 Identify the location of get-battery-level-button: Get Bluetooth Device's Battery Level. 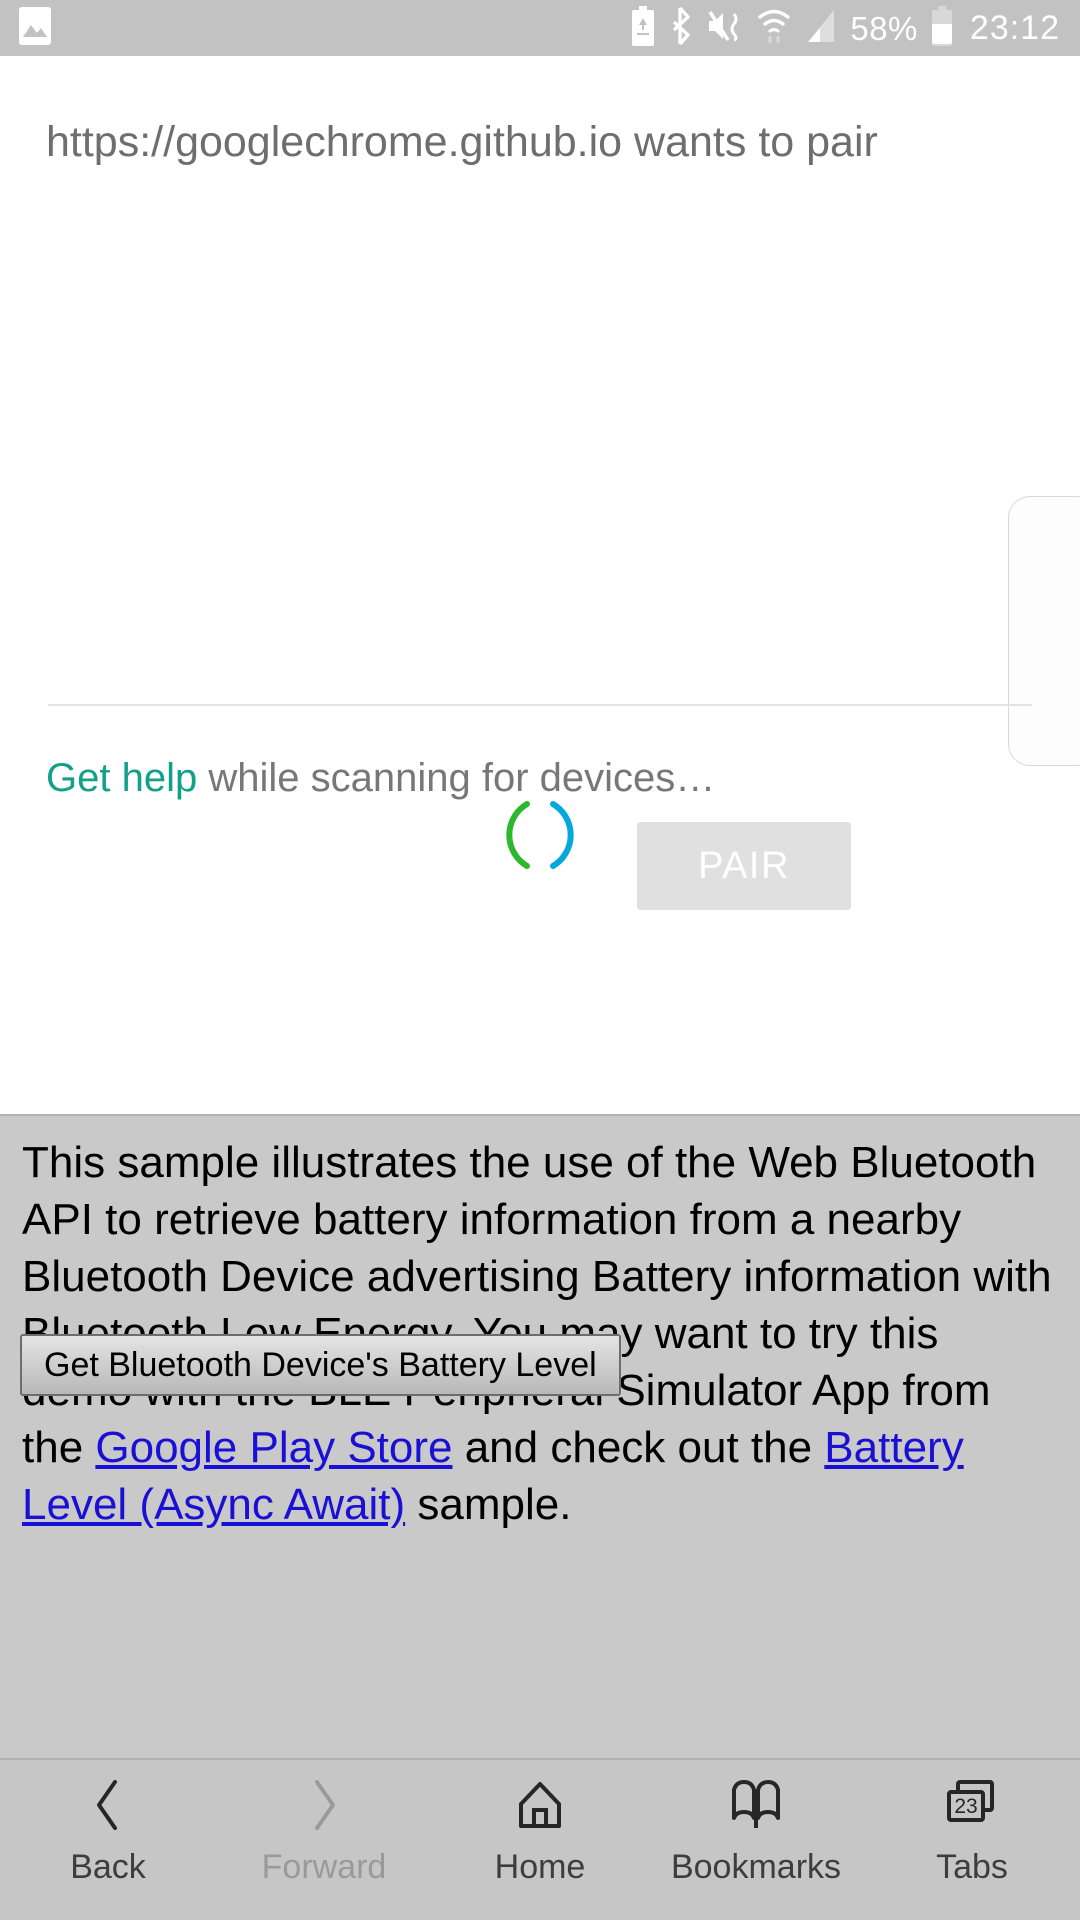
(320, 1365).